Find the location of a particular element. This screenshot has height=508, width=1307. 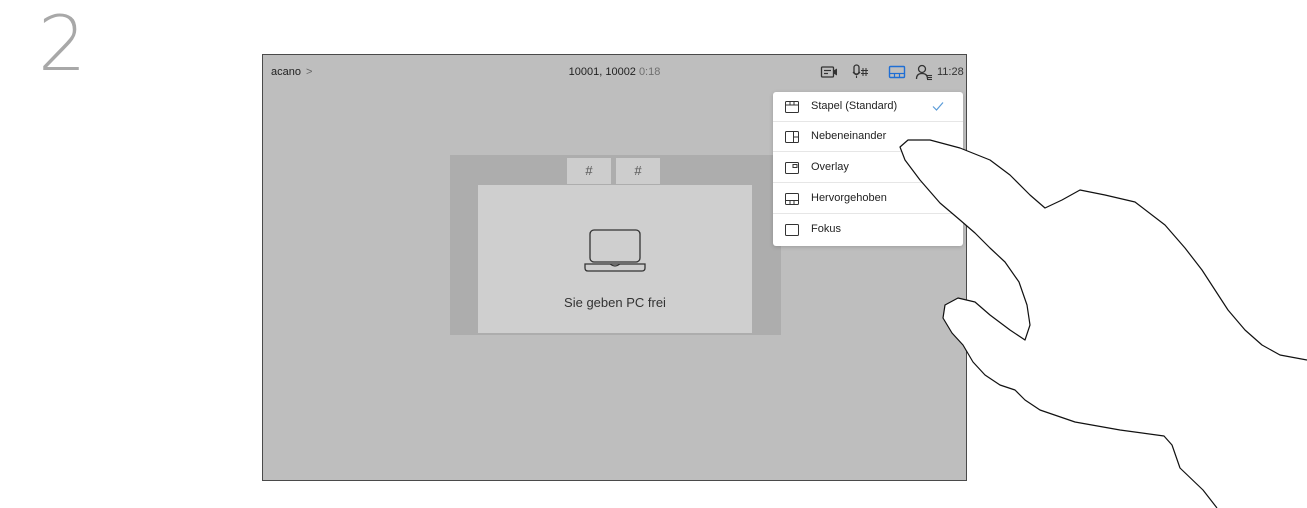

presentation-area: # # Sie geben PC frei is located at coordinates (615, 245).